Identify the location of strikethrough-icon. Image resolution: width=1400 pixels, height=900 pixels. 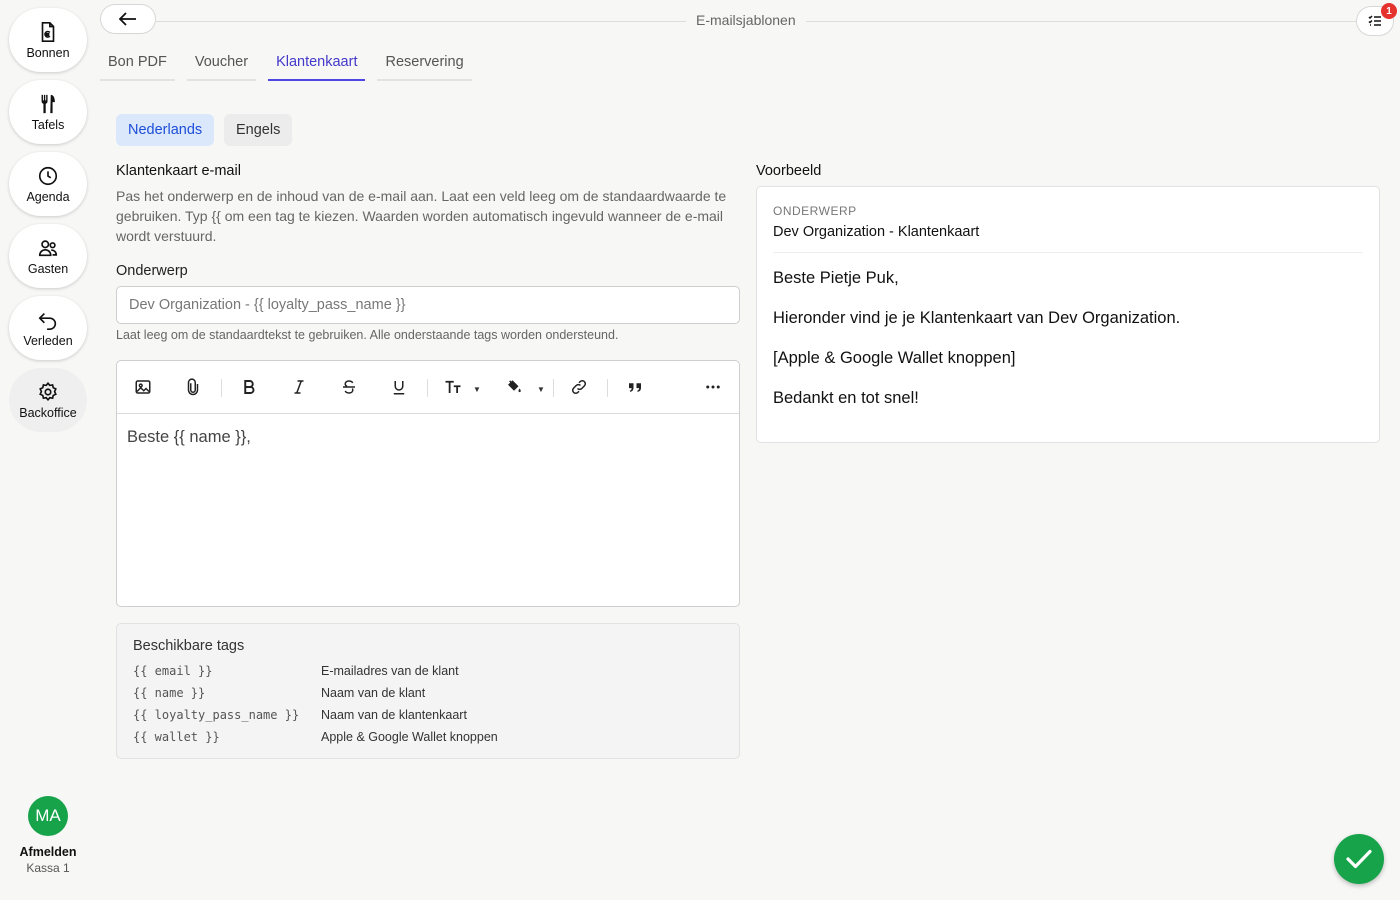
(349, 387).